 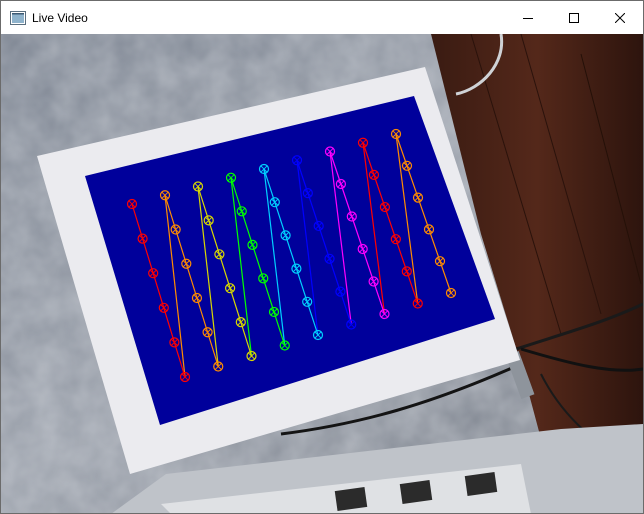 I want to click on maximize-icon, so click(x=574, y=17).